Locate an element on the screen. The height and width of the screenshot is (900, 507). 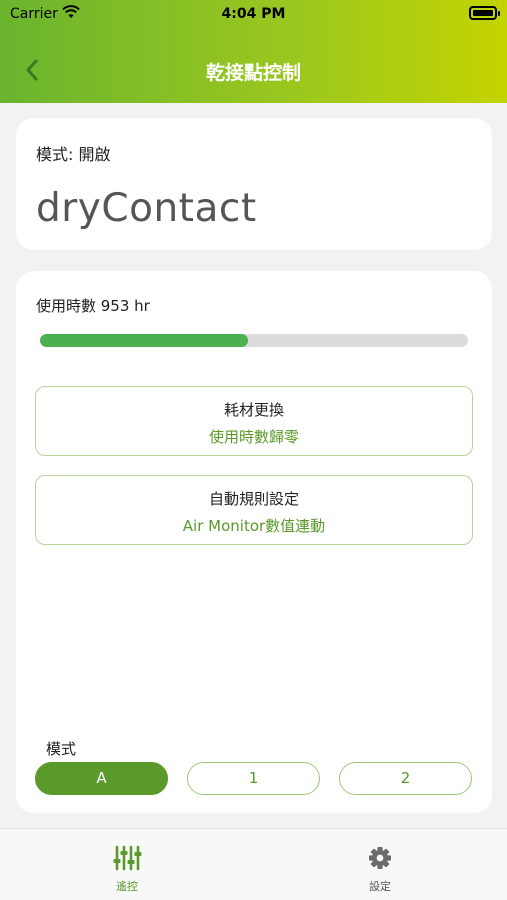
sliders-icon is located at coordinates (127, 858).